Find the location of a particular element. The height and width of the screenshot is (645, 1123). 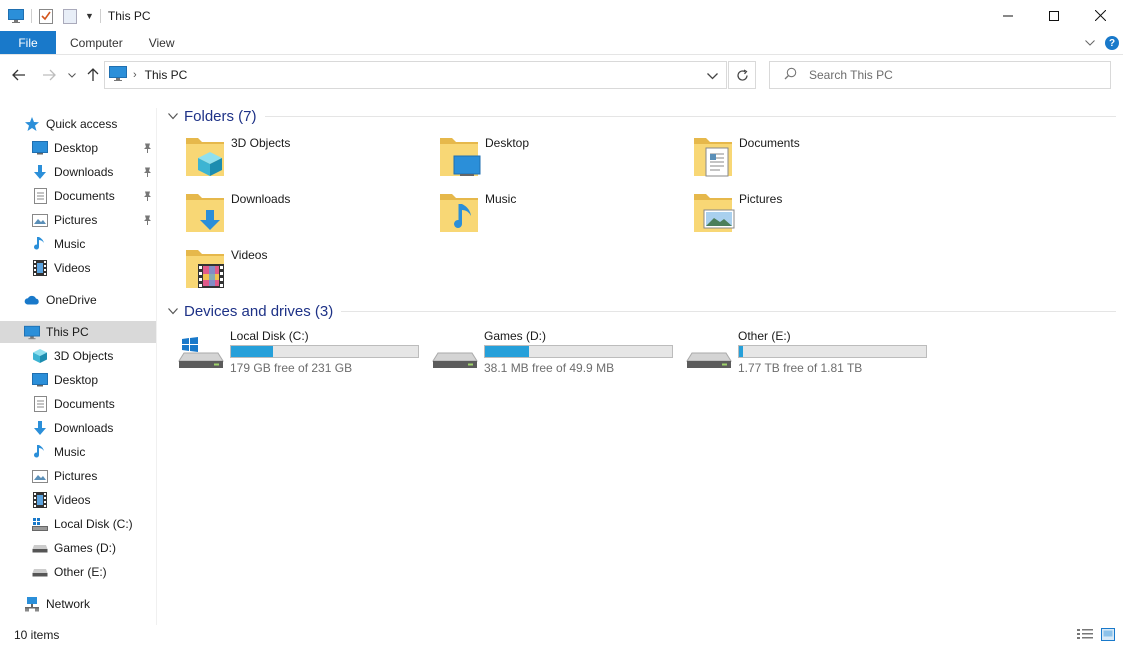

refresh-icon is located at coordinates (742, 74).